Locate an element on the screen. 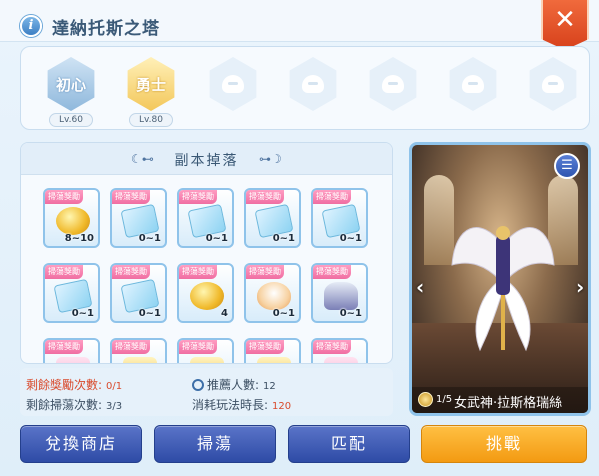 The height and width of the screenshot is (476, 599). info-icon: i is located at coordinates (31, 26).